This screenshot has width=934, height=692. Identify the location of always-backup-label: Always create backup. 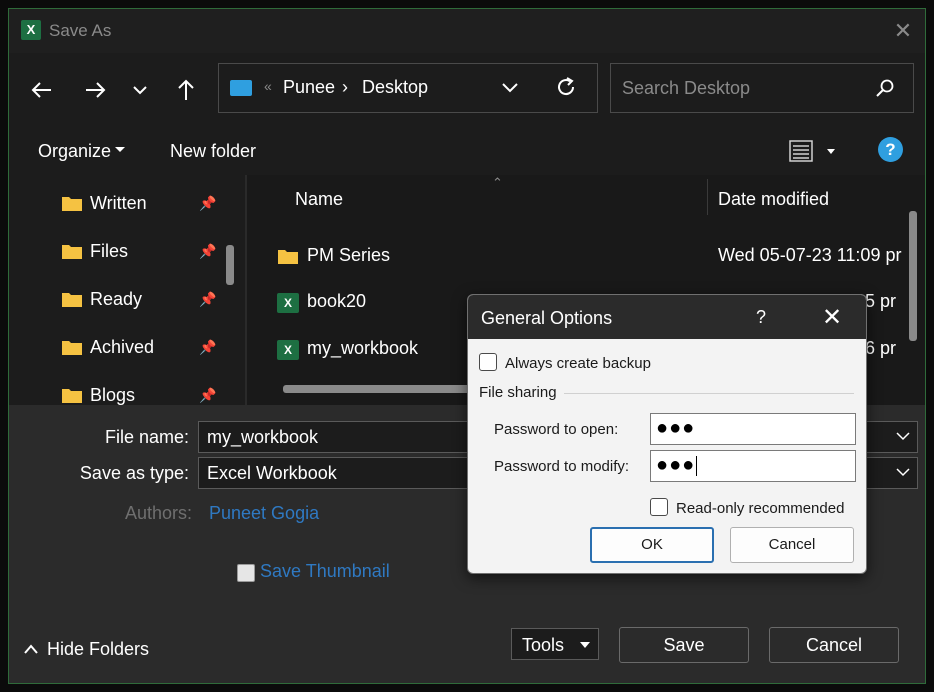
(578, 363).